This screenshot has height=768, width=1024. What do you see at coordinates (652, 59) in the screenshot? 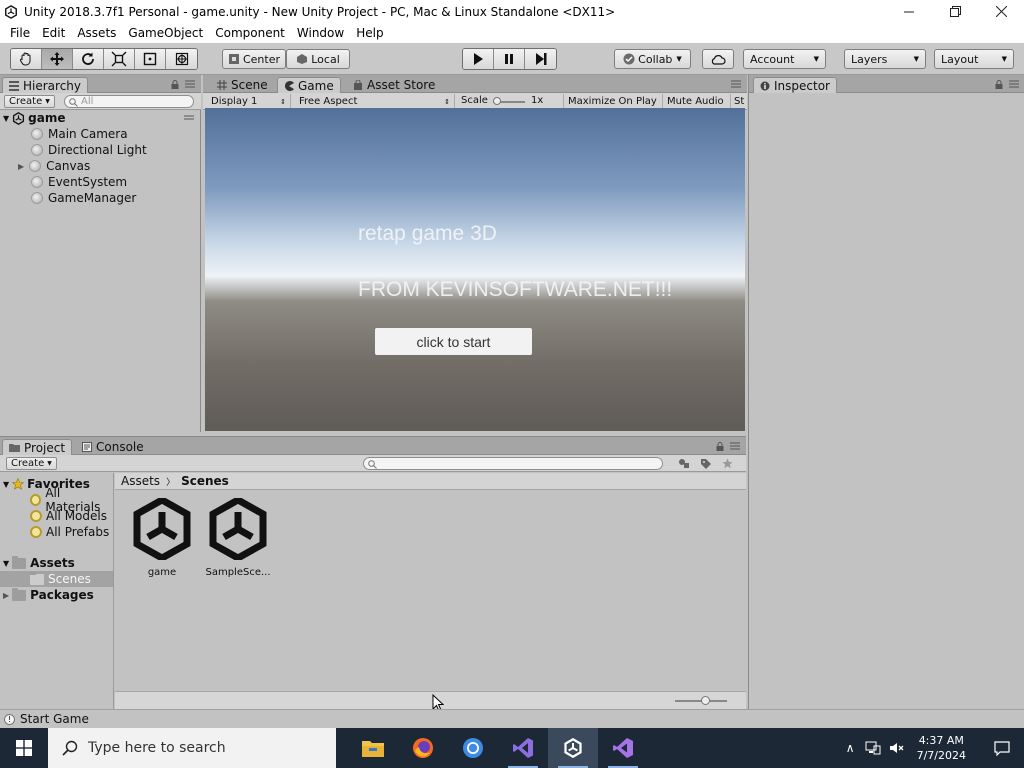
I see `collab-dropdown: Collab ▼` at bounding box center [652, 59].